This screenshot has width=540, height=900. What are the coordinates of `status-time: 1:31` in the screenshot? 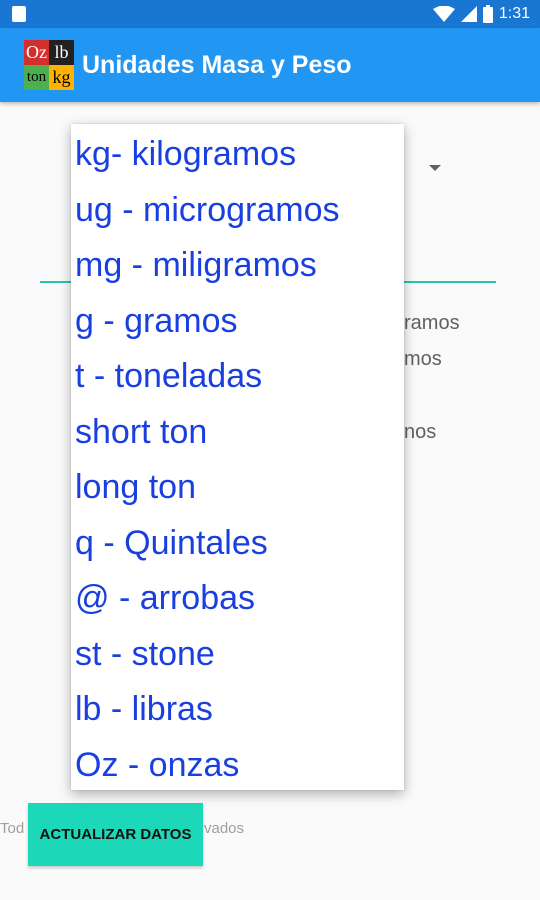 It's located at (514, 13).